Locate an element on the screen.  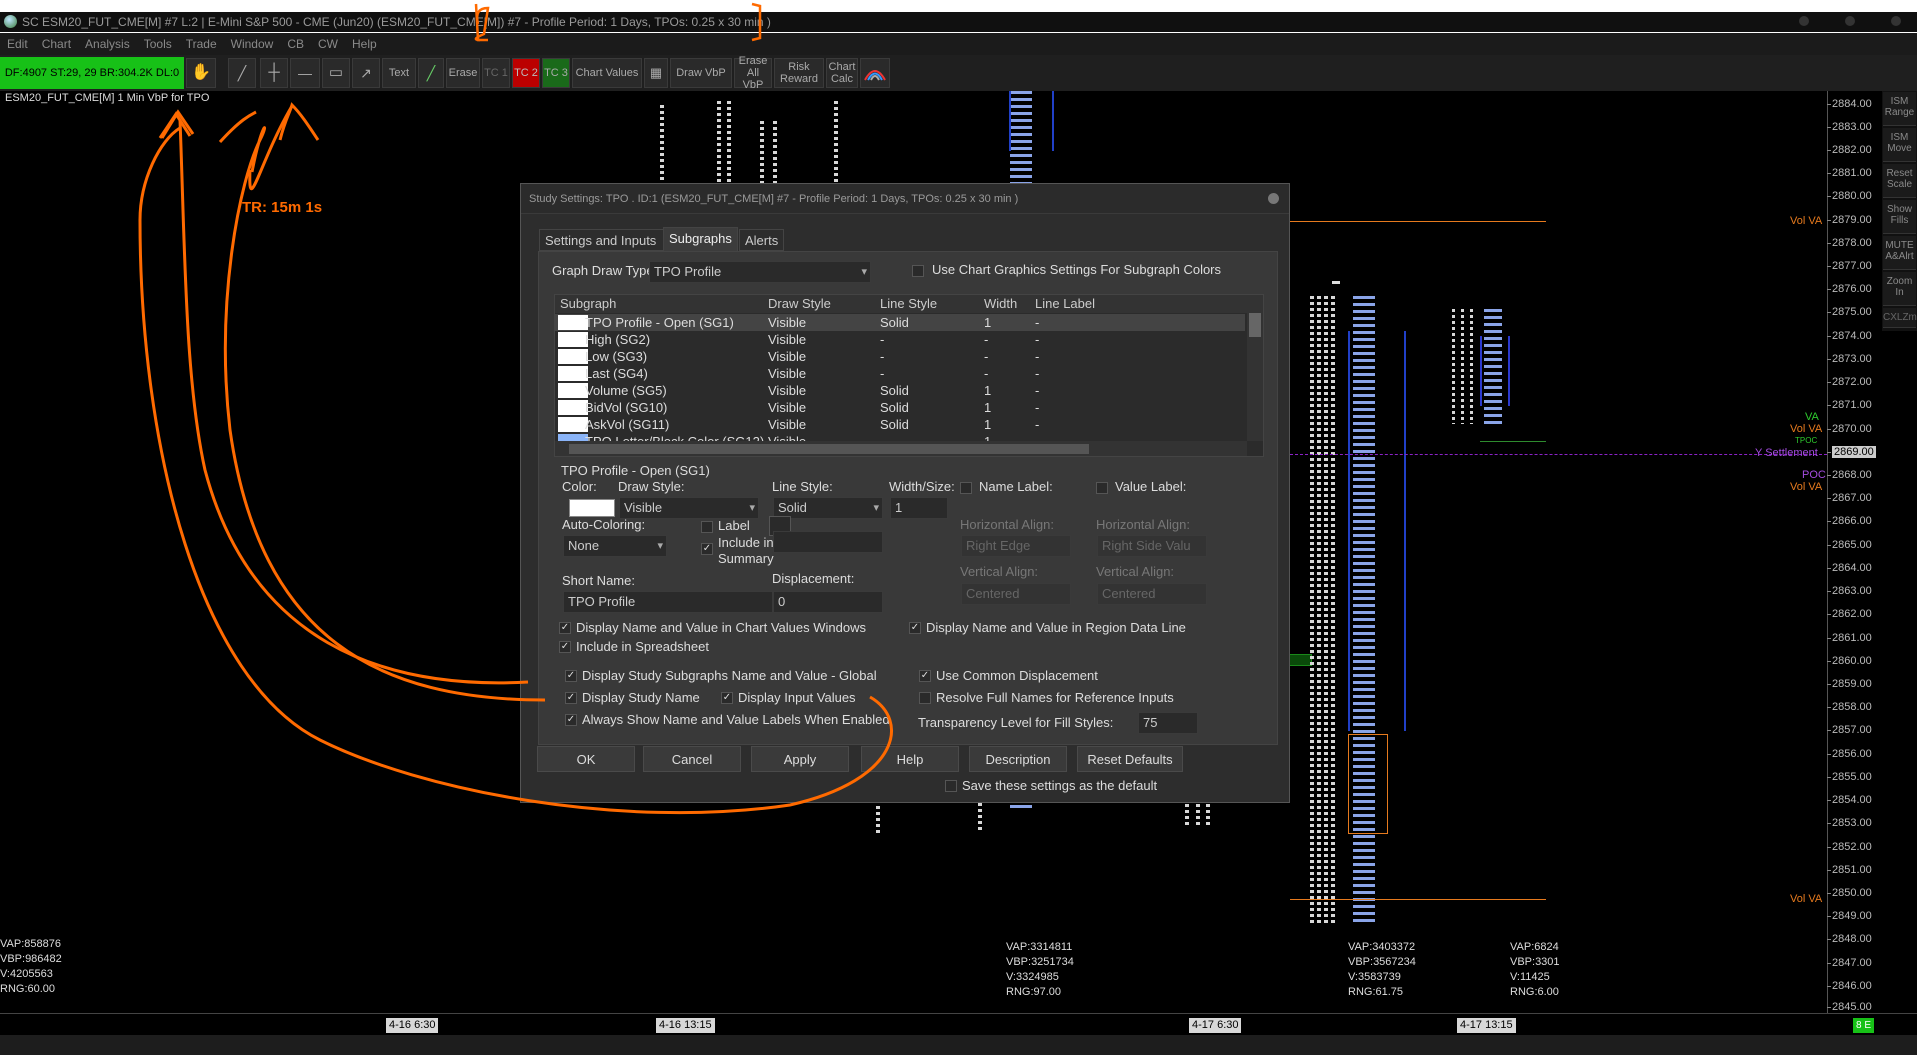
cxlzm-button: CXLZm is located at coordinates (1900, 318).